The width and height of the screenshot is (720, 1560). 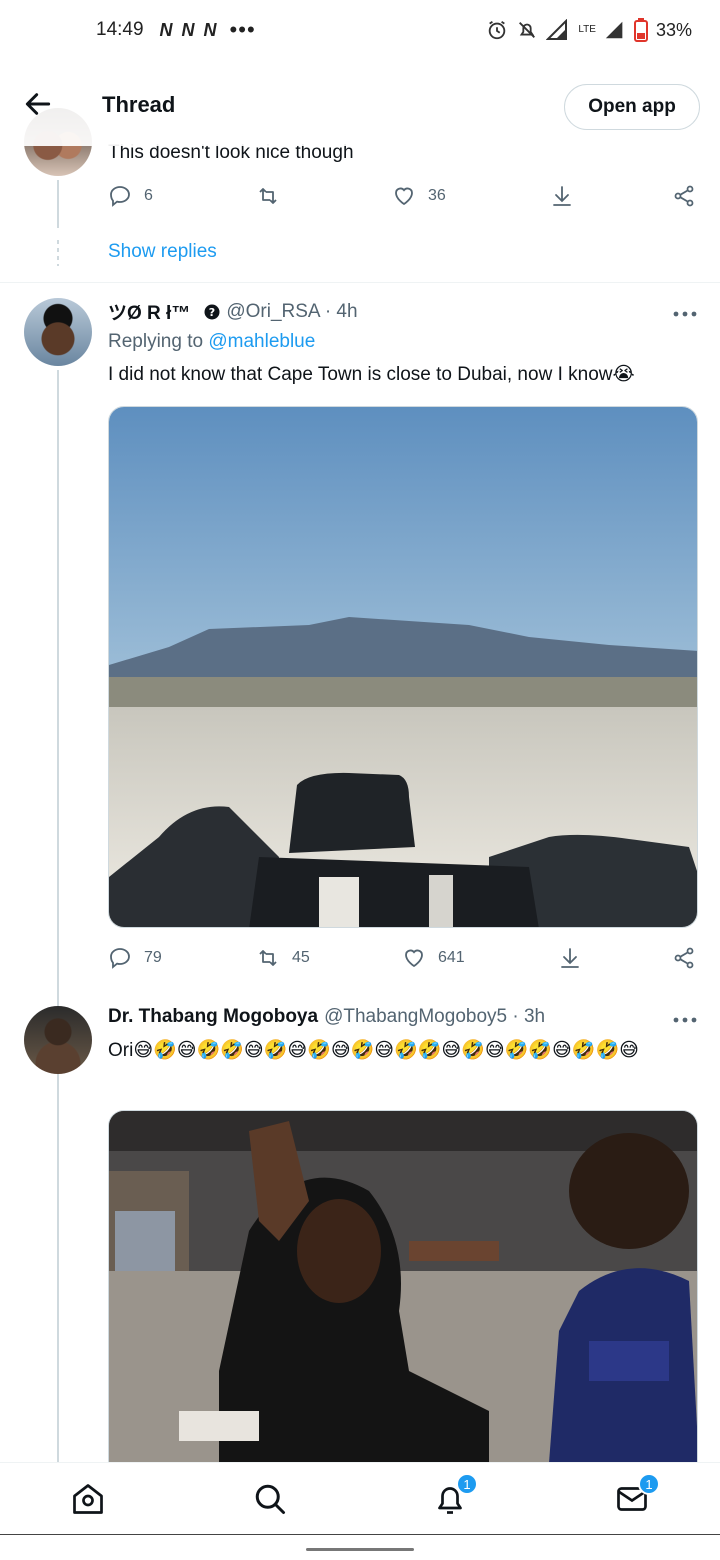 I want to click on show-replies-link: Show replies, so click(x=162, y=252).